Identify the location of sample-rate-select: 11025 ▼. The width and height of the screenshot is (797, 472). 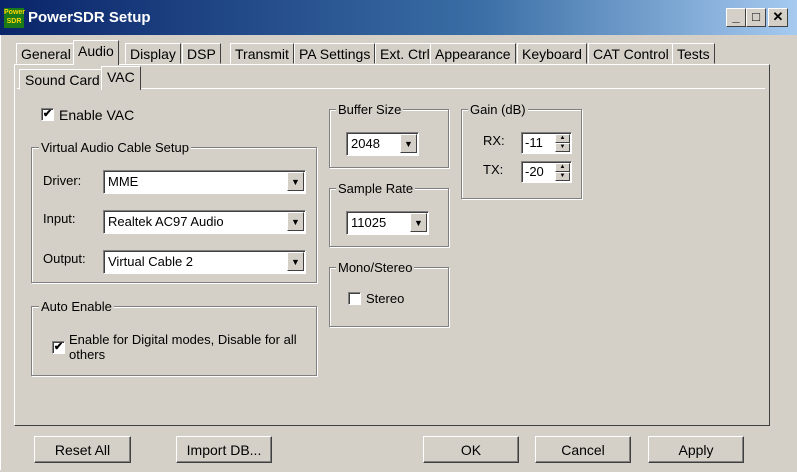
(387, 223).